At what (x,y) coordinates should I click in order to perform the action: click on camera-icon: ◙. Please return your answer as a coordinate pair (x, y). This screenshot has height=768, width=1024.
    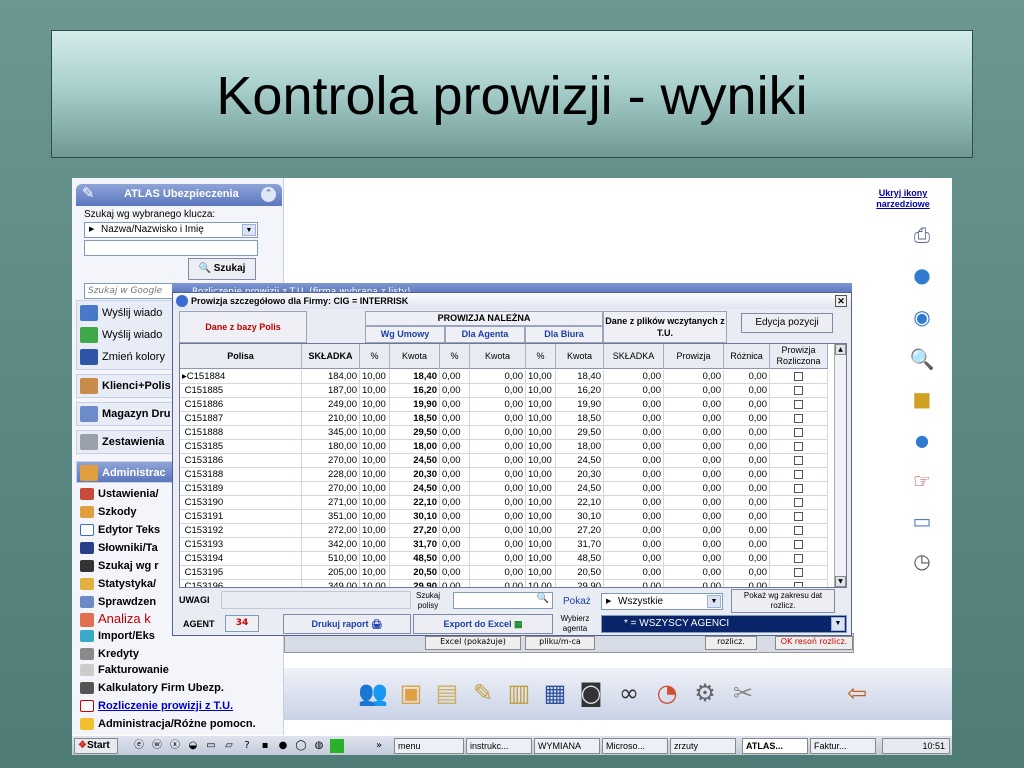
    Looking at the image, I should click on (591, 693).